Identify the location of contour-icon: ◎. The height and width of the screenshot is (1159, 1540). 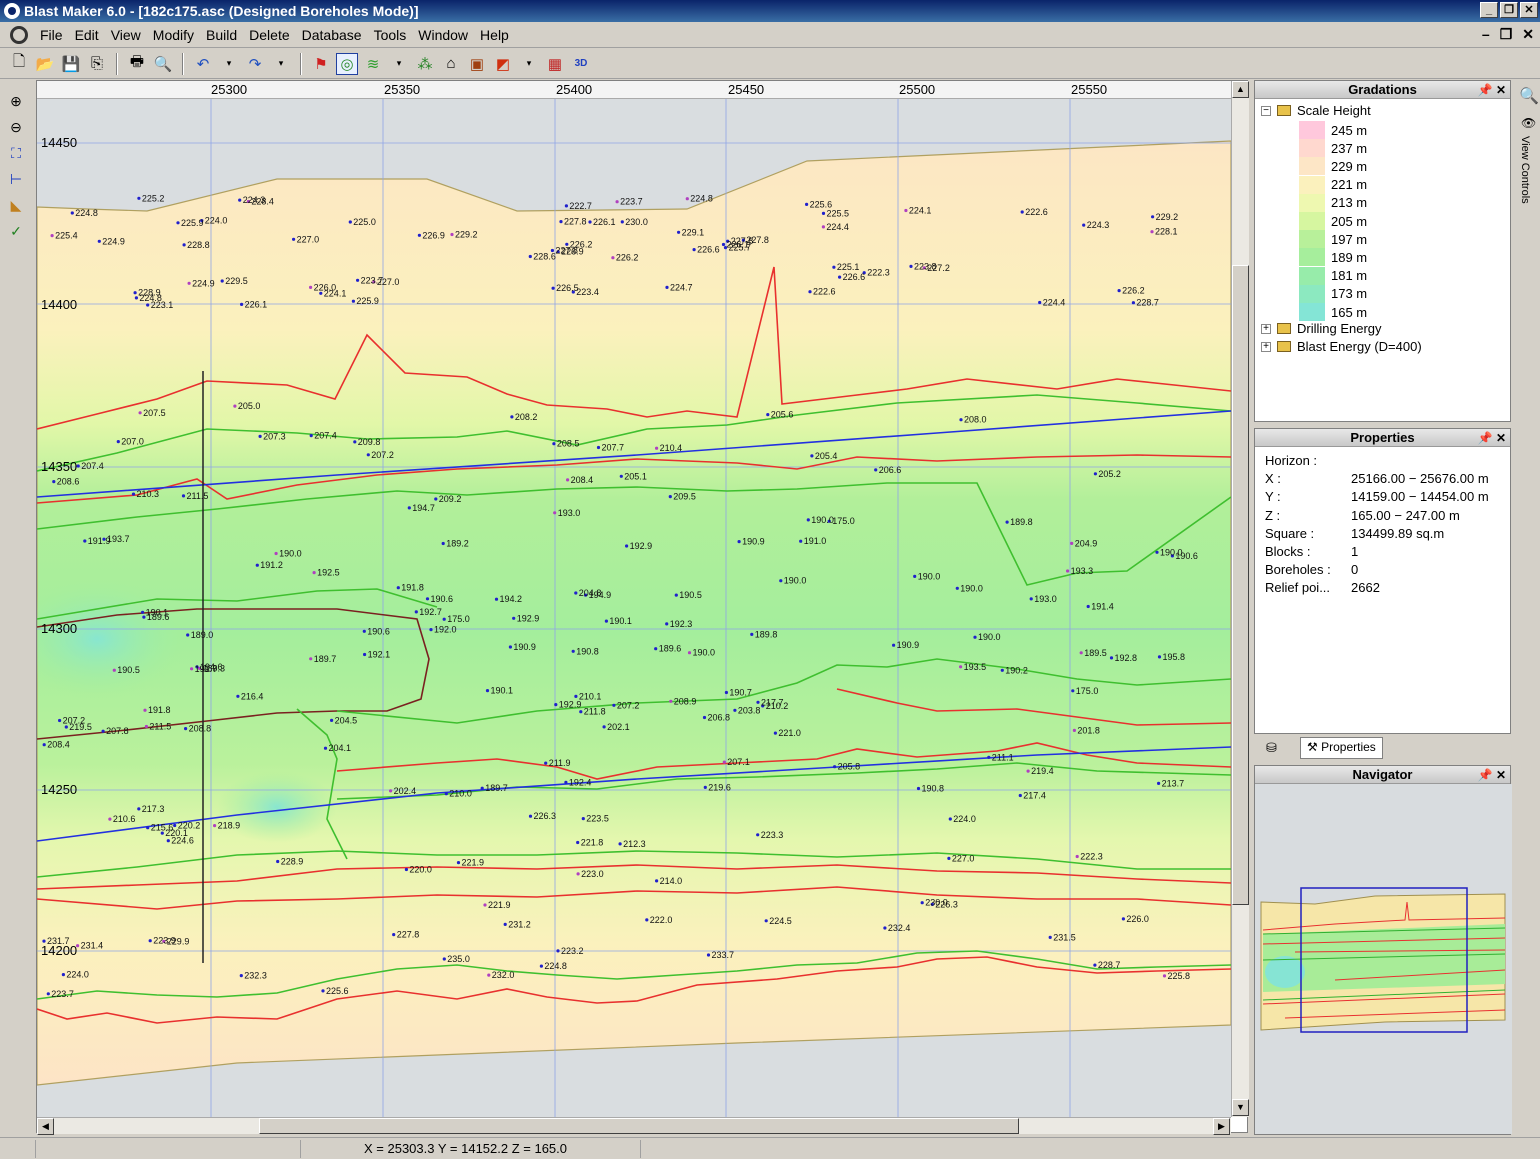
(347, 63).